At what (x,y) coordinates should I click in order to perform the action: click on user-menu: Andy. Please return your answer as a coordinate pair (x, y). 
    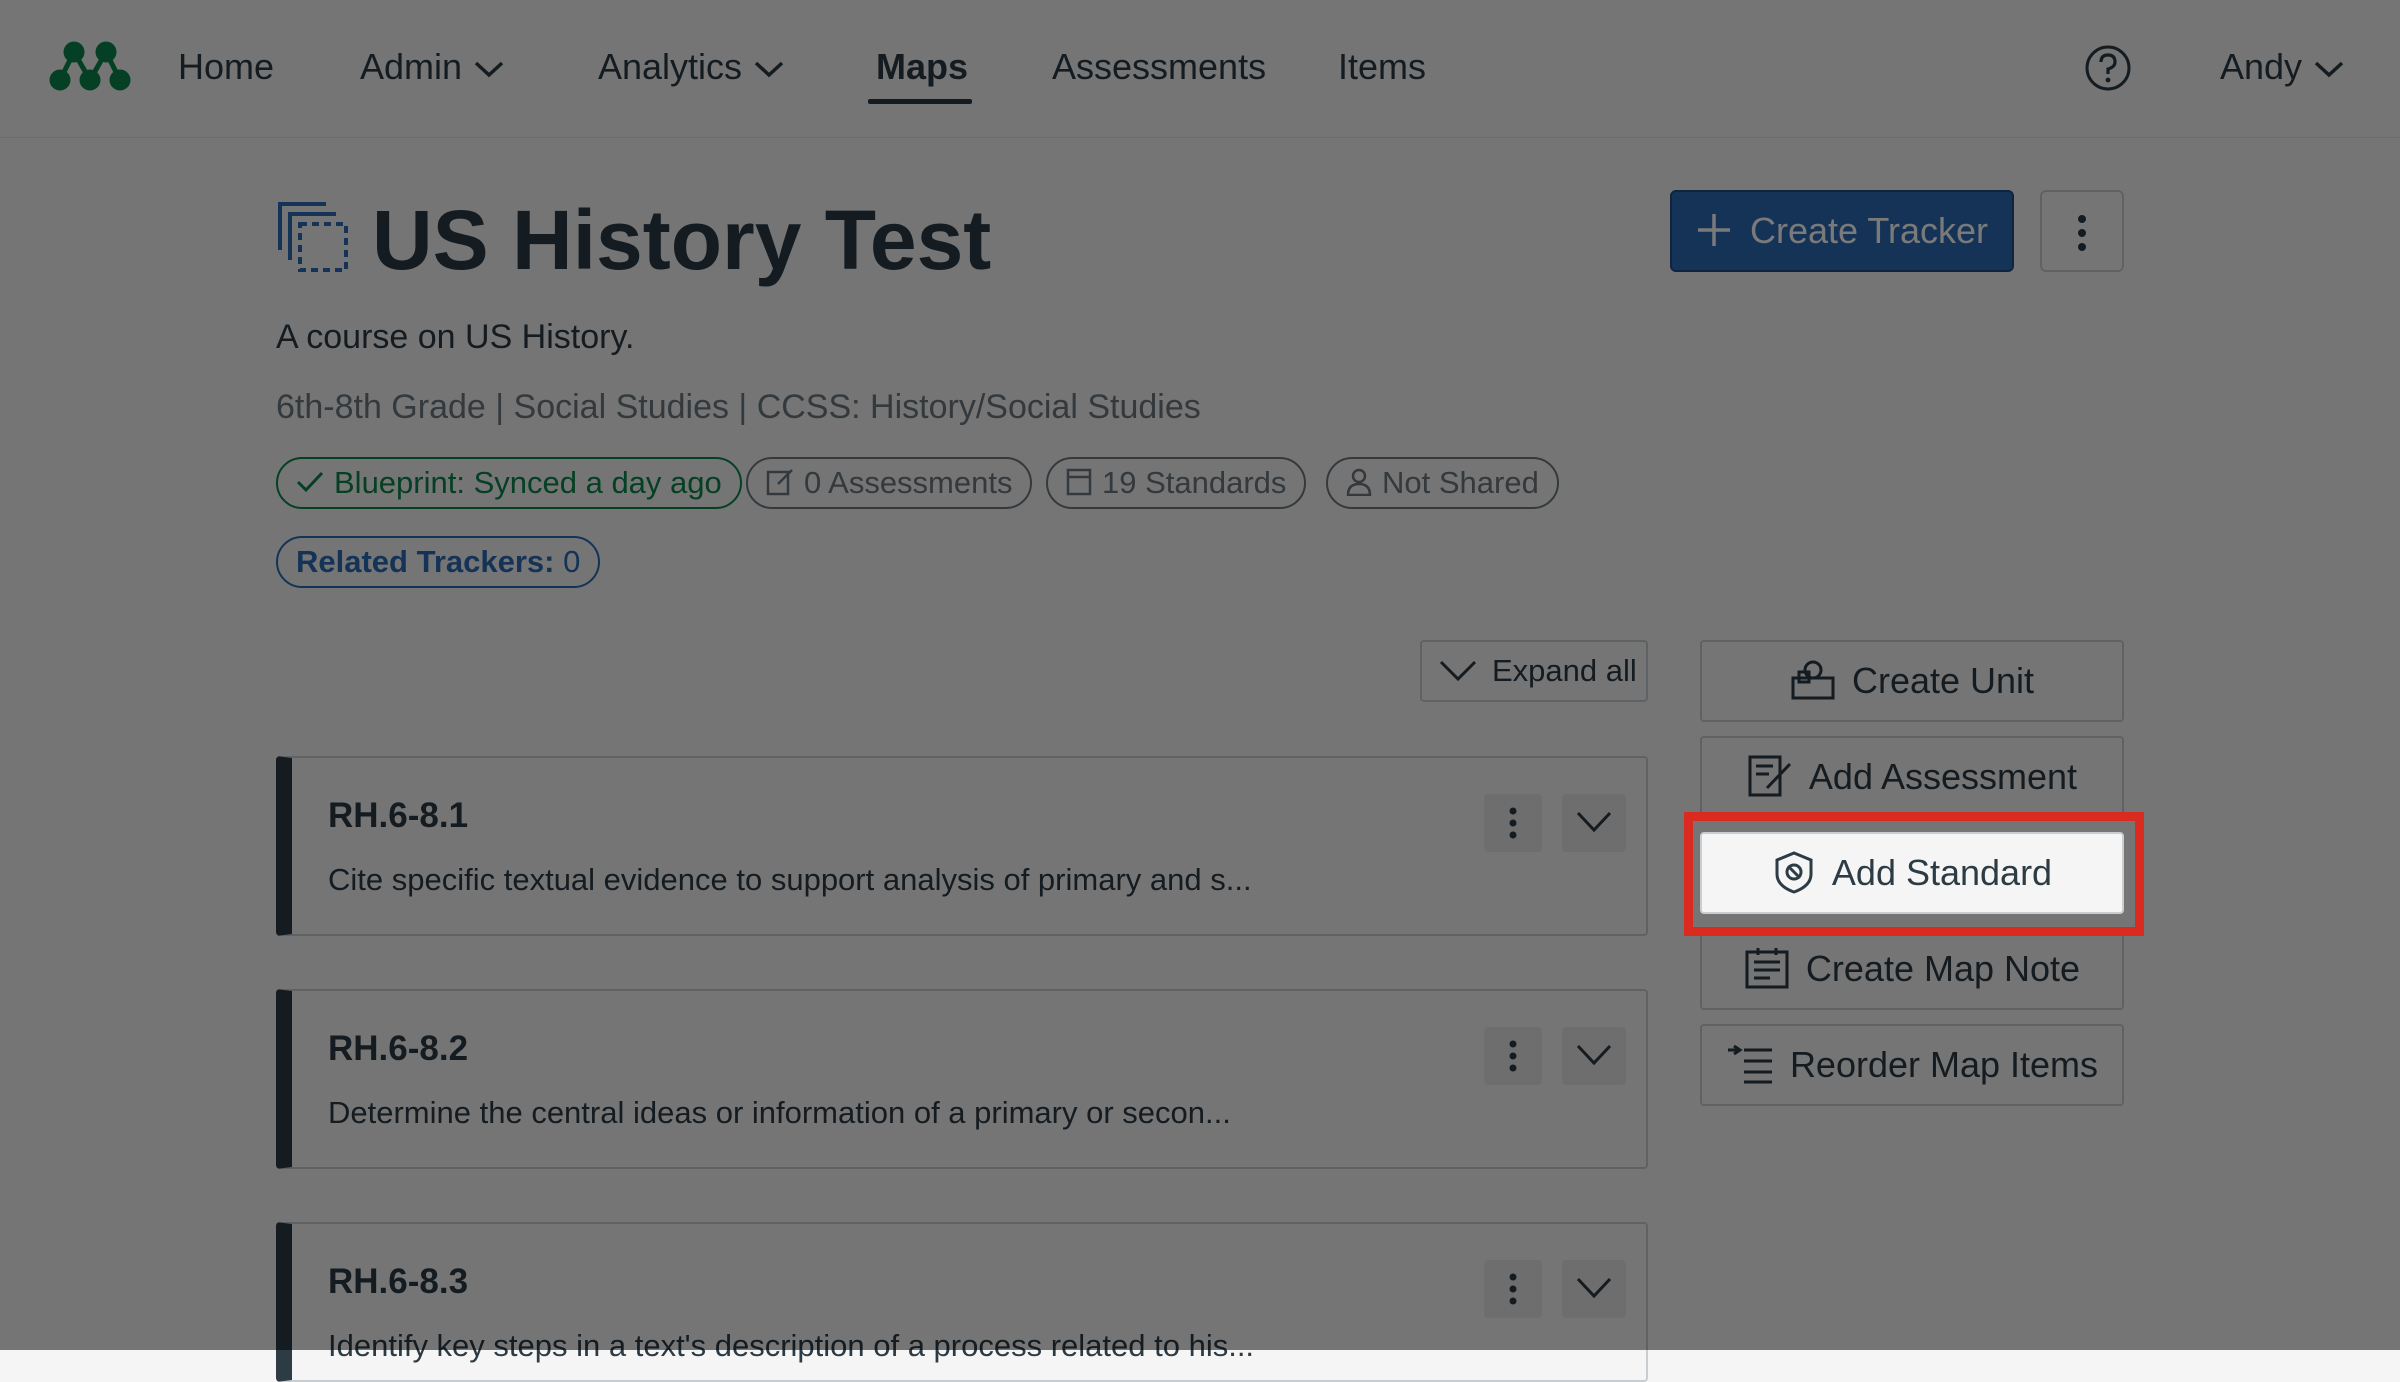
    Looking at the image, I should click on (2282, 67).